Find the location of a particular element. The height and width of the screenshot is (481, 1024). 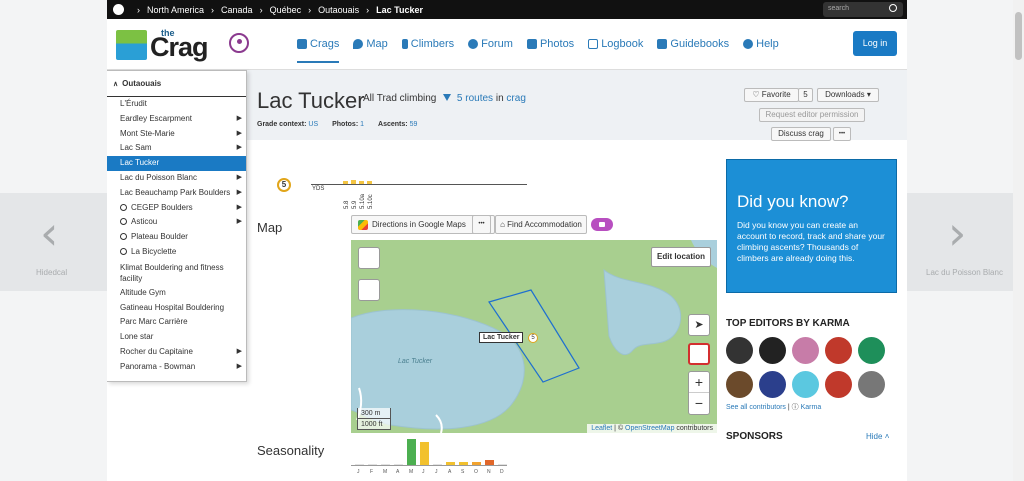

locate-icon: ➤ is located at coordinates (699, 325).